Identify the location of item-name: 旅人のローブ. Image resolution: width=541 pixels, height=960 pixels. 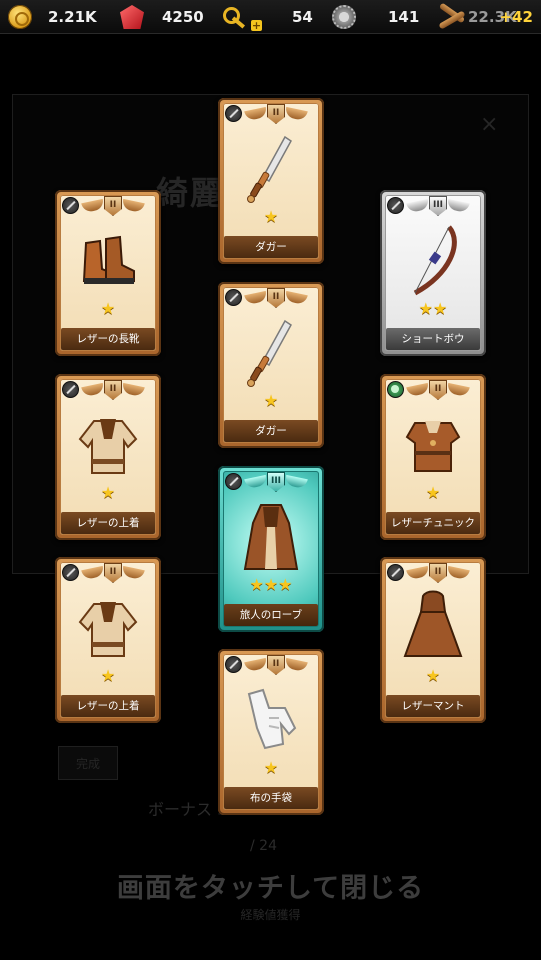
(271, 615).